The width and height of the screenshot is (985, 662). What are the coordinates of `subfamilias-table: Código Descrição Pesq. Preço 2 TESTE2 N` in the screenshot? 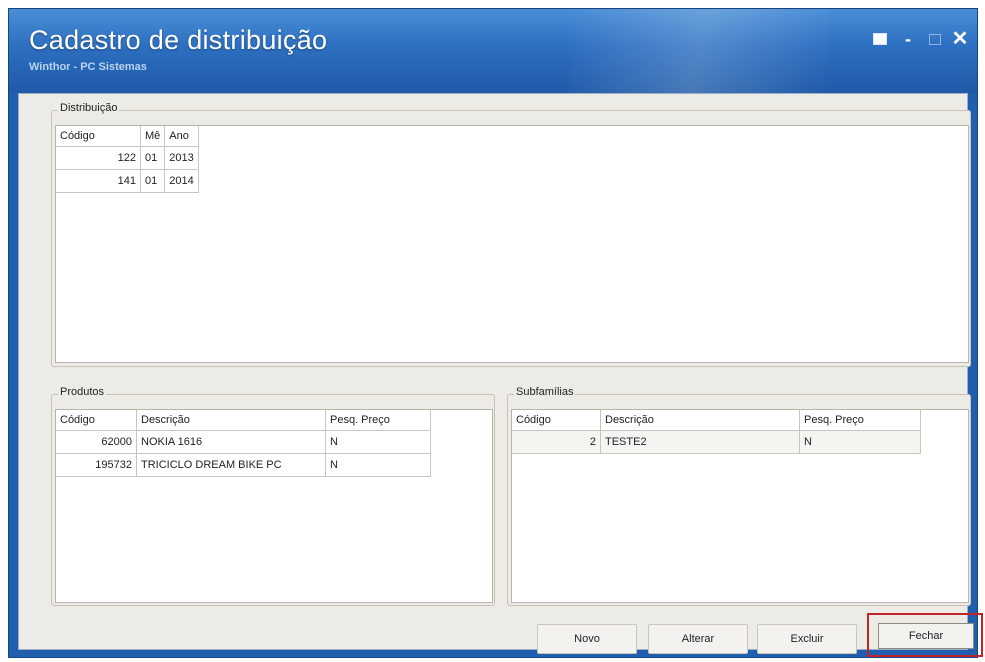 It's located at (716, 432).